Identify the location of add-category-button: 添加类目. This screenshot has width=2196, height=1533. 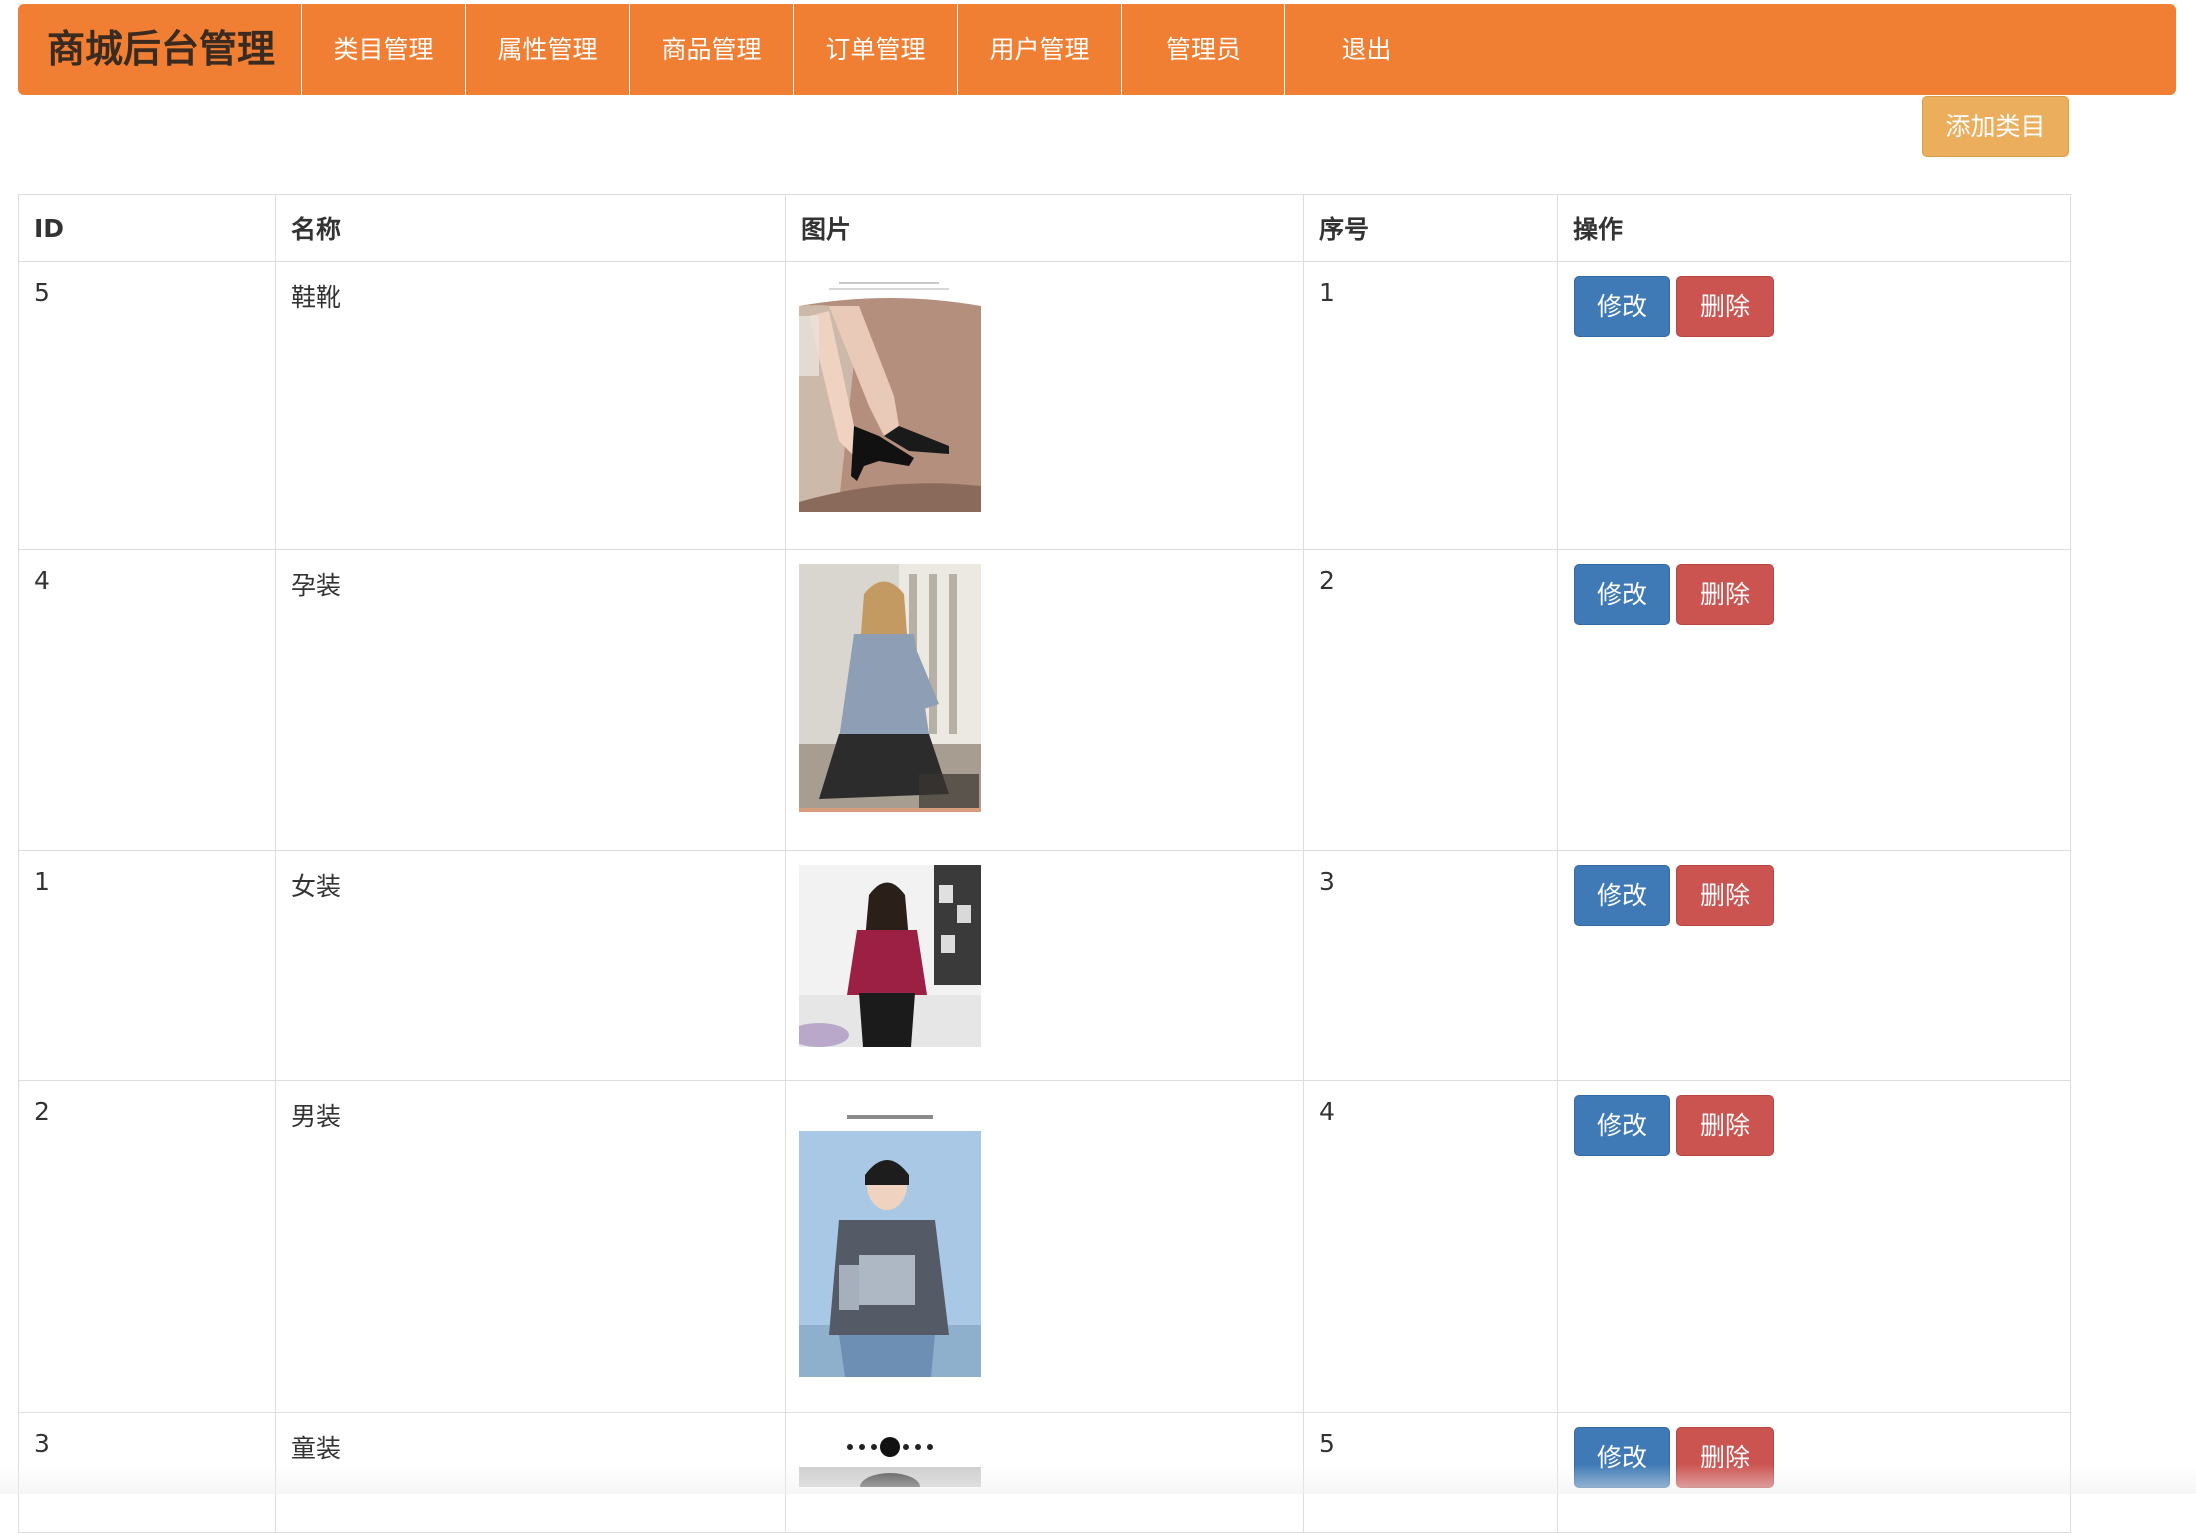
(1995, 126).